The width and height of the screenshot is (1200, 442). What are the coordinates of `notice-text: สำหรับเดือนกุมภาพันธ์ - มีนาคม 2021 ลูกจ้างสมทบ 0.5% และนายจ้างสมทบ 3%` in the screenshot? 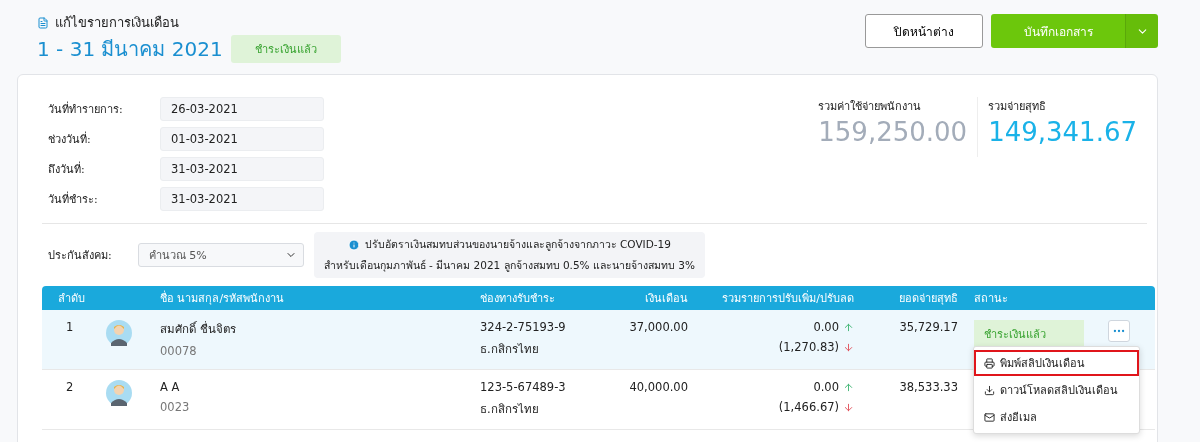 It's located at (509, 266).